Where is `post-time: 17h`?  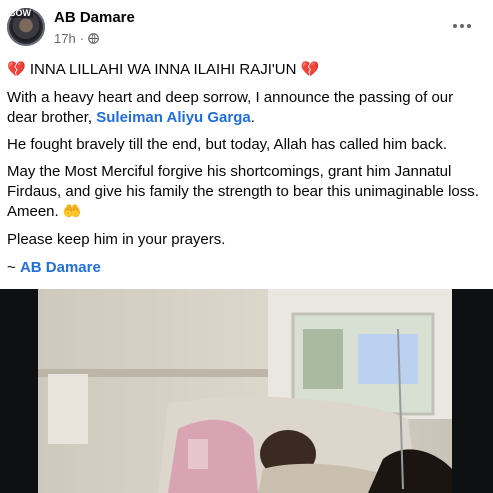
post-time: 17h is located at coordinates (65, 38).